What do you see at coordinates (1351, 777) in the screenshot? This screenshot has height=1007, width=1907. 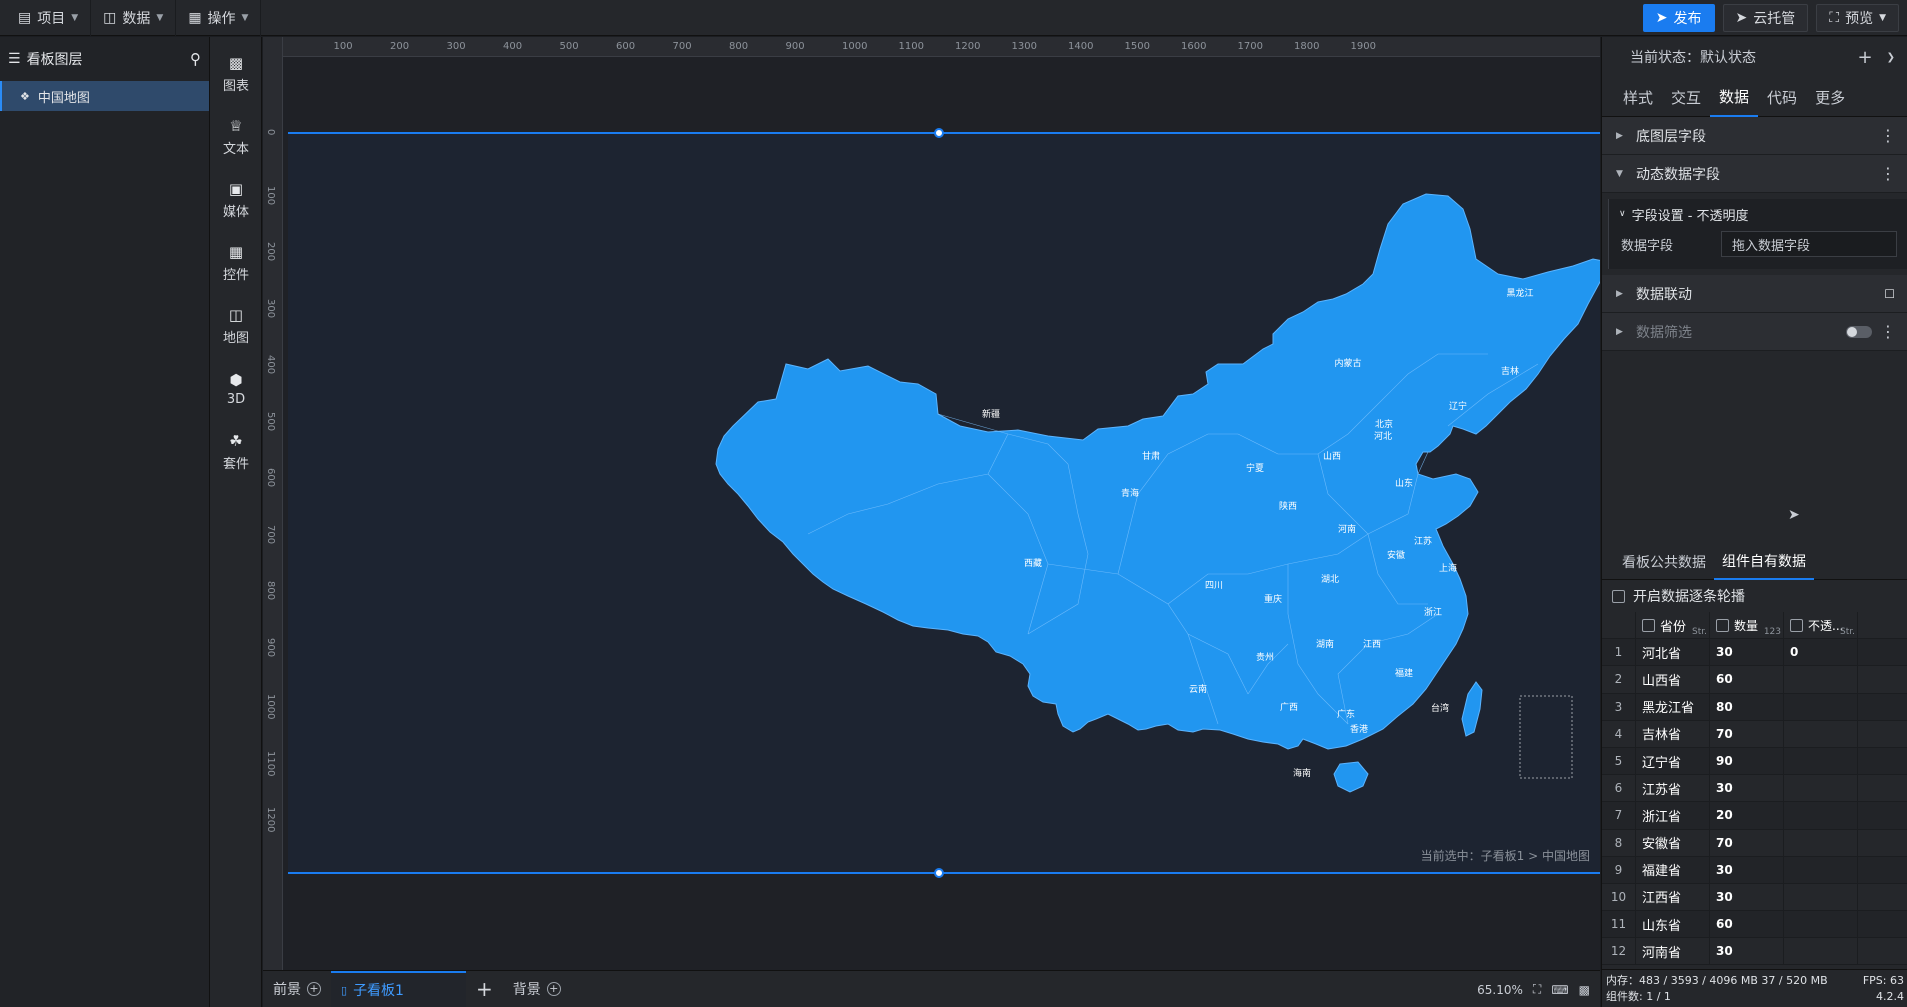 I see `hainan-island` at bounding box center [1351, 777].